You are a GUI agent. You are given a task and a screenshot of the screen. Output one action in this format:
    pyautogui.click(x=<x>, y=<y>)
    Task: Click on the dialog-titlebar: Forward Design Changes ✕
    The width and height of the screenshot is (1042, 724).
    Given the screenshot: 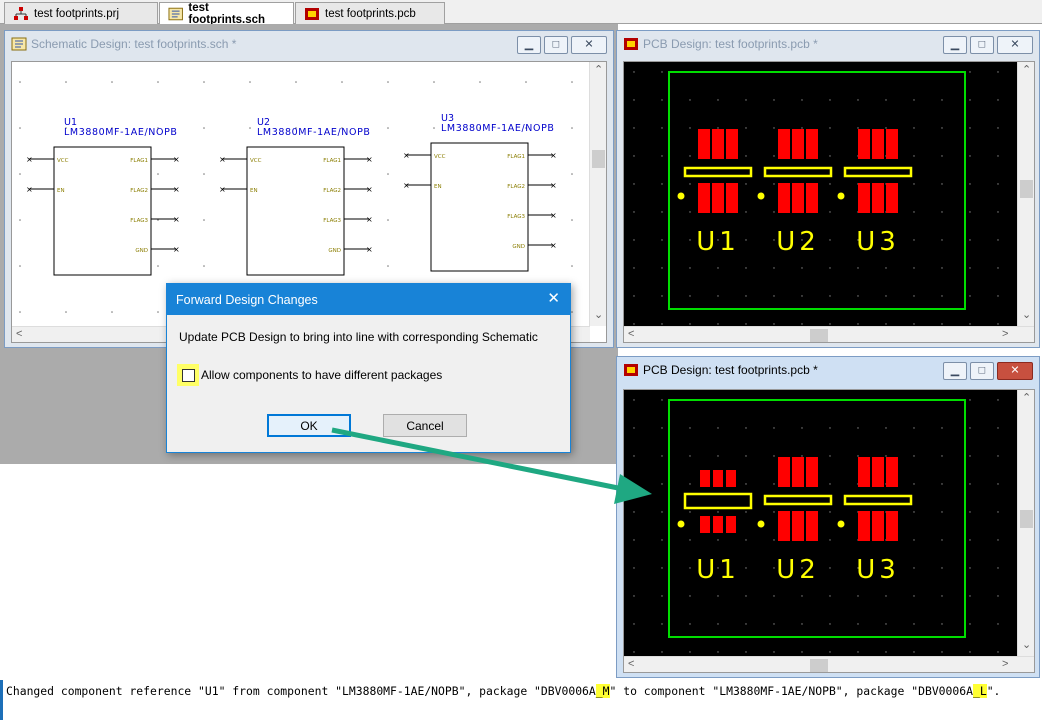 What is the action you would take?
    pyautogui.click(x=368, y=299)
    